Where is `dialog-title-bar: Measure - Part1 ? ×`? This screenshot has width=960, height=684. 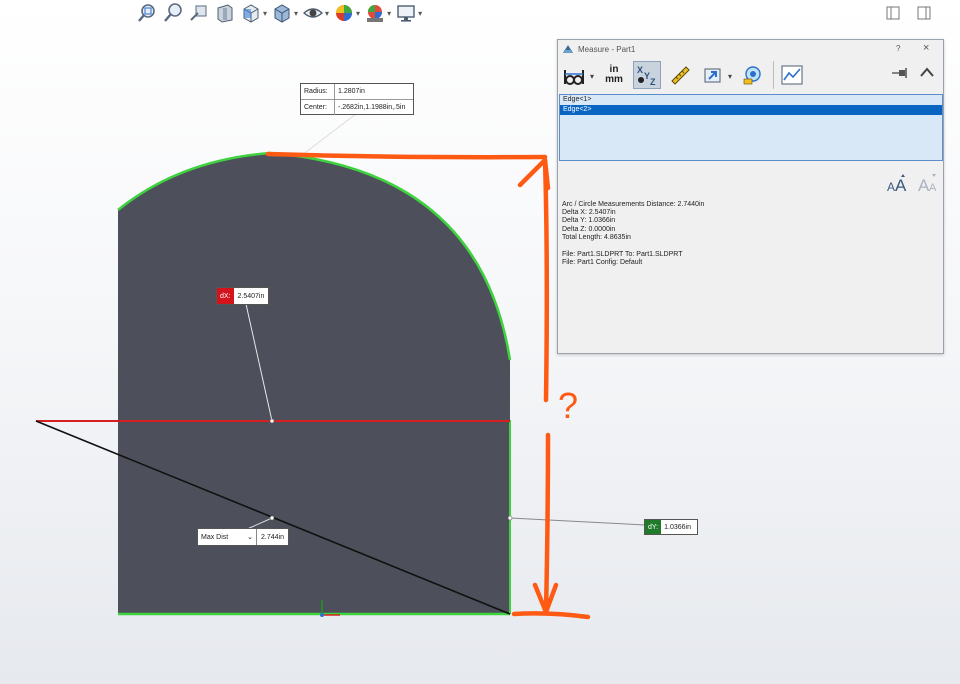 dialog-title-bar: Measure - Part1 ? × is located at coordinates (750, 49).